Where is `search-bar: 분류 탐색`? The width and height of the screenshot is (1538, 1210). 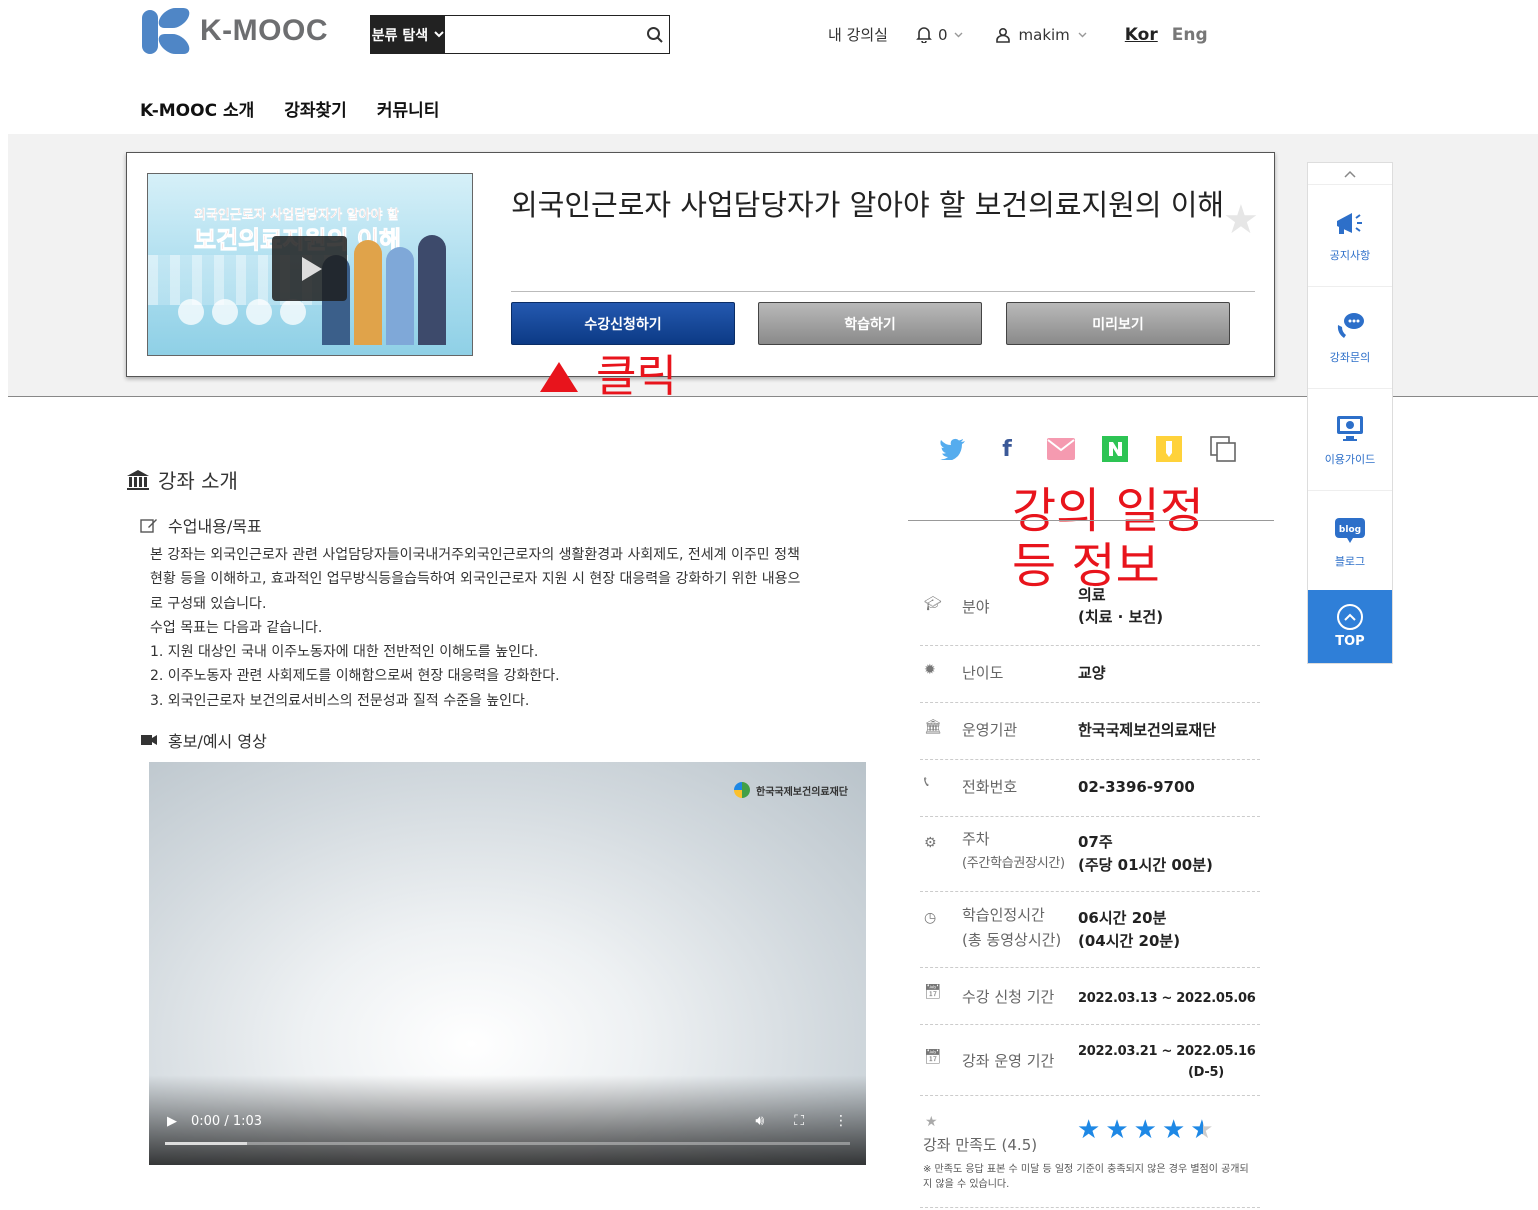 search-bar: 분류 탐색 is located at coordinates (520, 34).